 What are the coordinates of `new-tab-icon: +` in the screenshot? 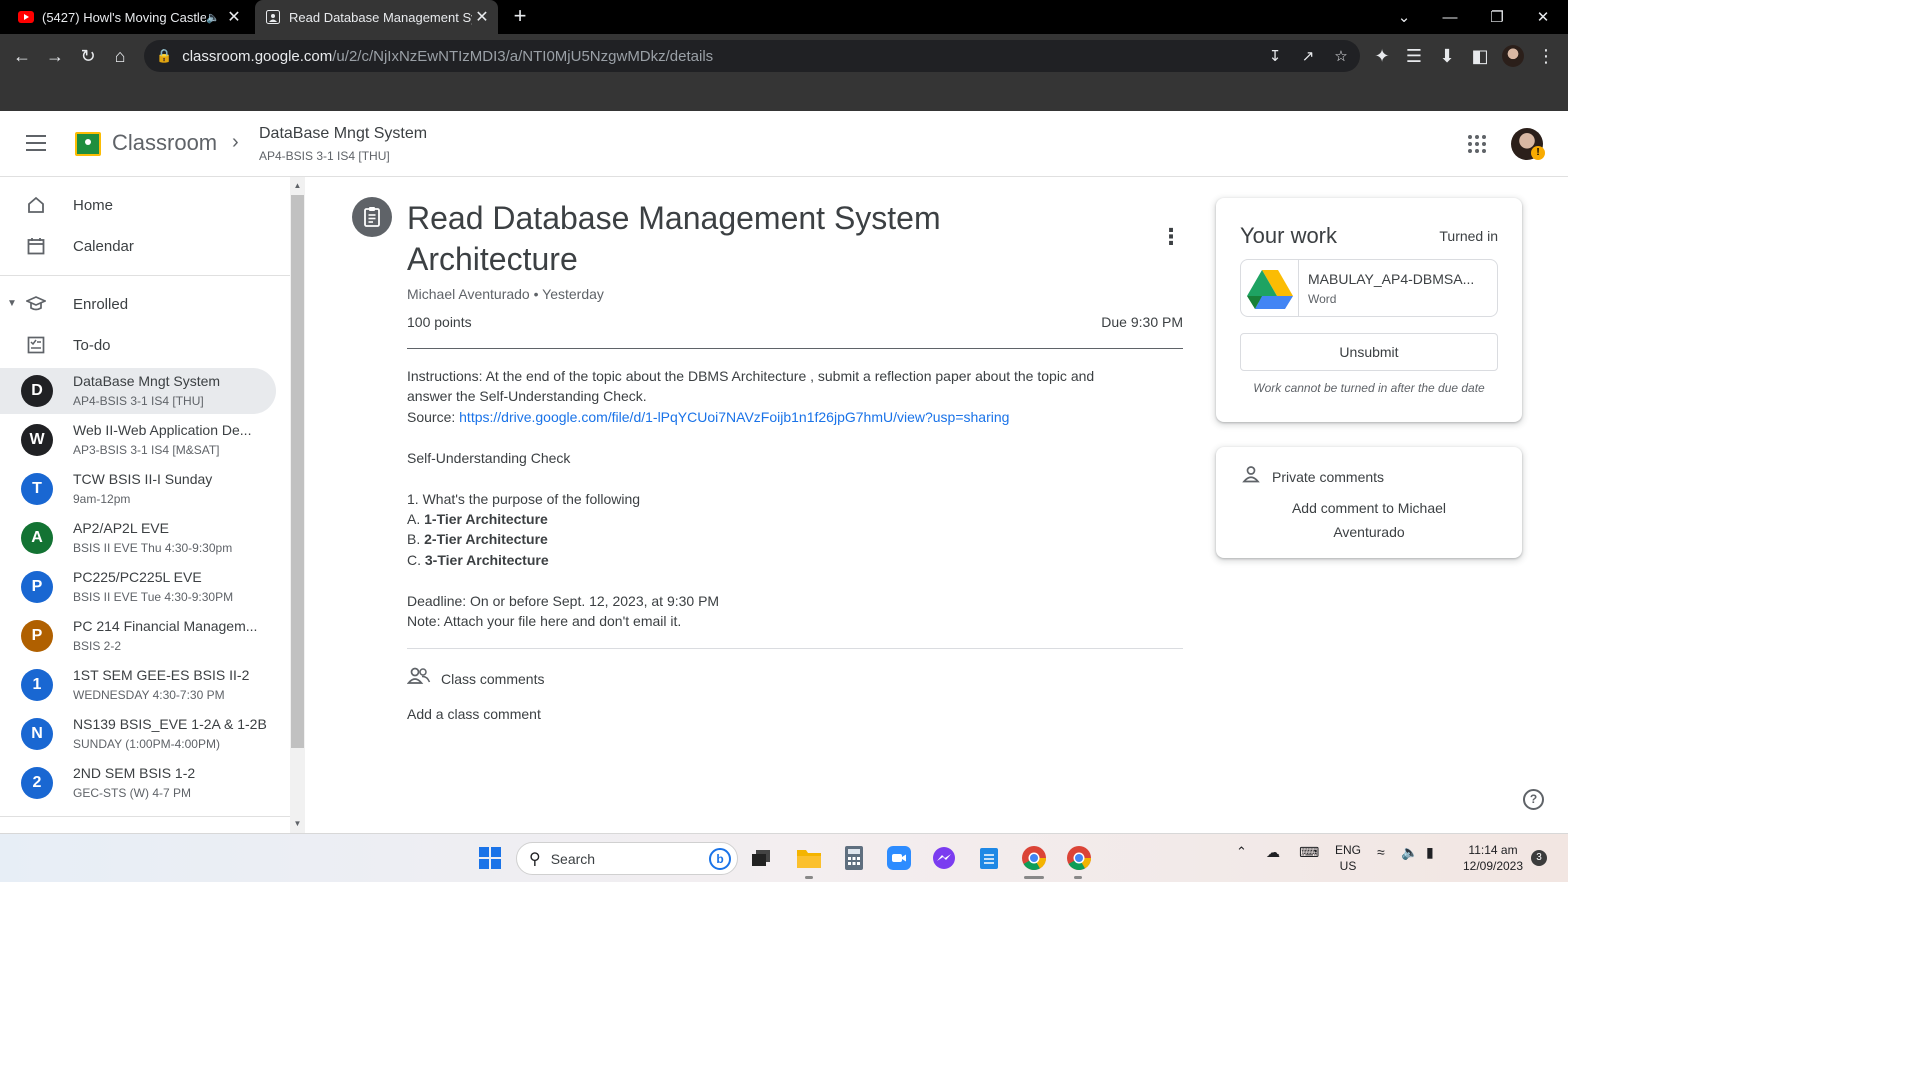 It's located at (520, 17).